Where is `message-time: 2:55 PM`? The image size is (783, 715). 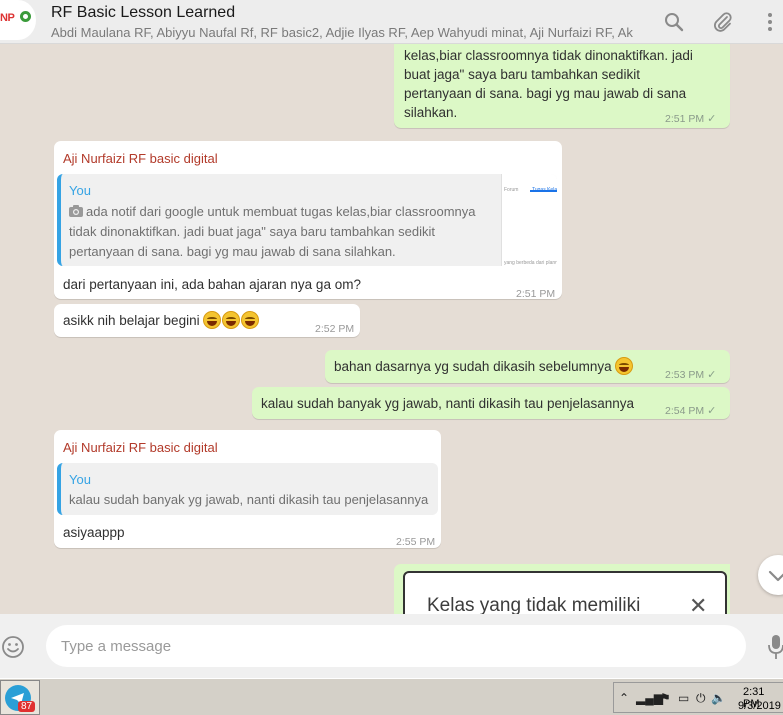 message-time: 2:55 PM is located at coordinates (416, 542).